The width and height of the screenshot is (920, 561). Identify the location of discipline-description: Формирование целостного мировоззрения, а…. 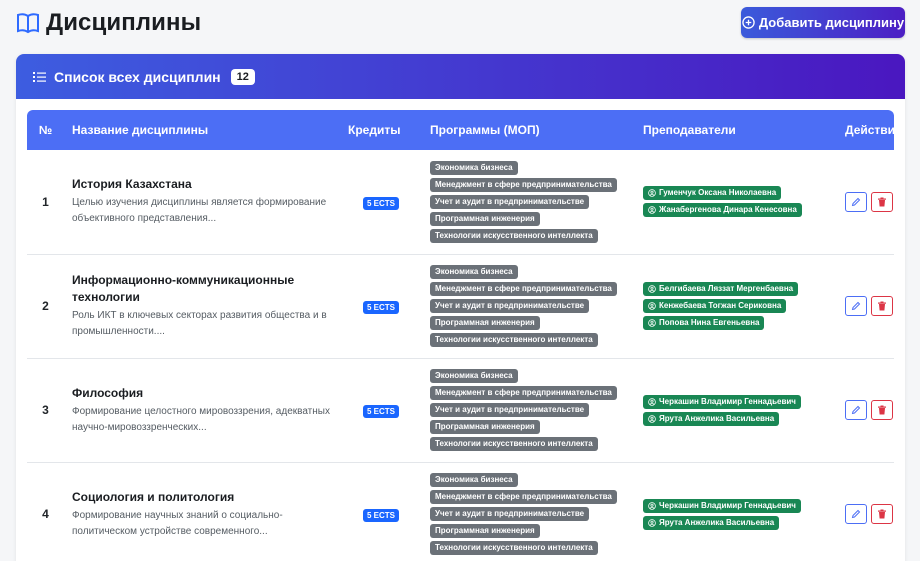
(201, 419).